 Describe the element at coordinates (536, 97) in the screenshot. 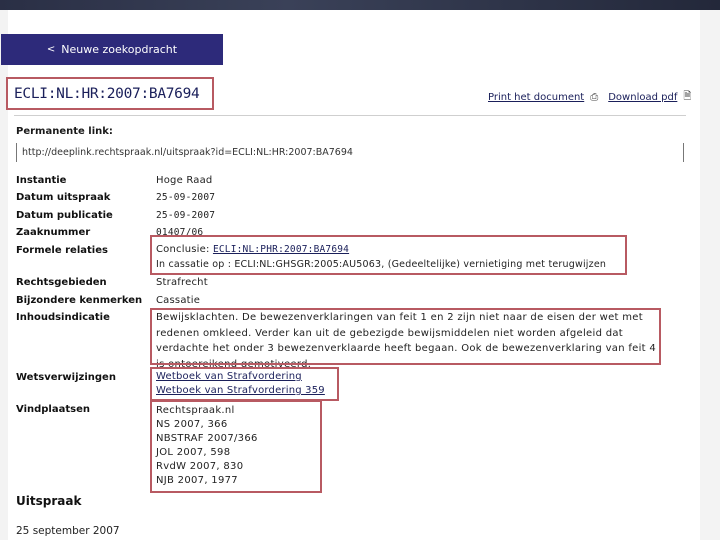

I see `print-document-link: Print het document` at that location.